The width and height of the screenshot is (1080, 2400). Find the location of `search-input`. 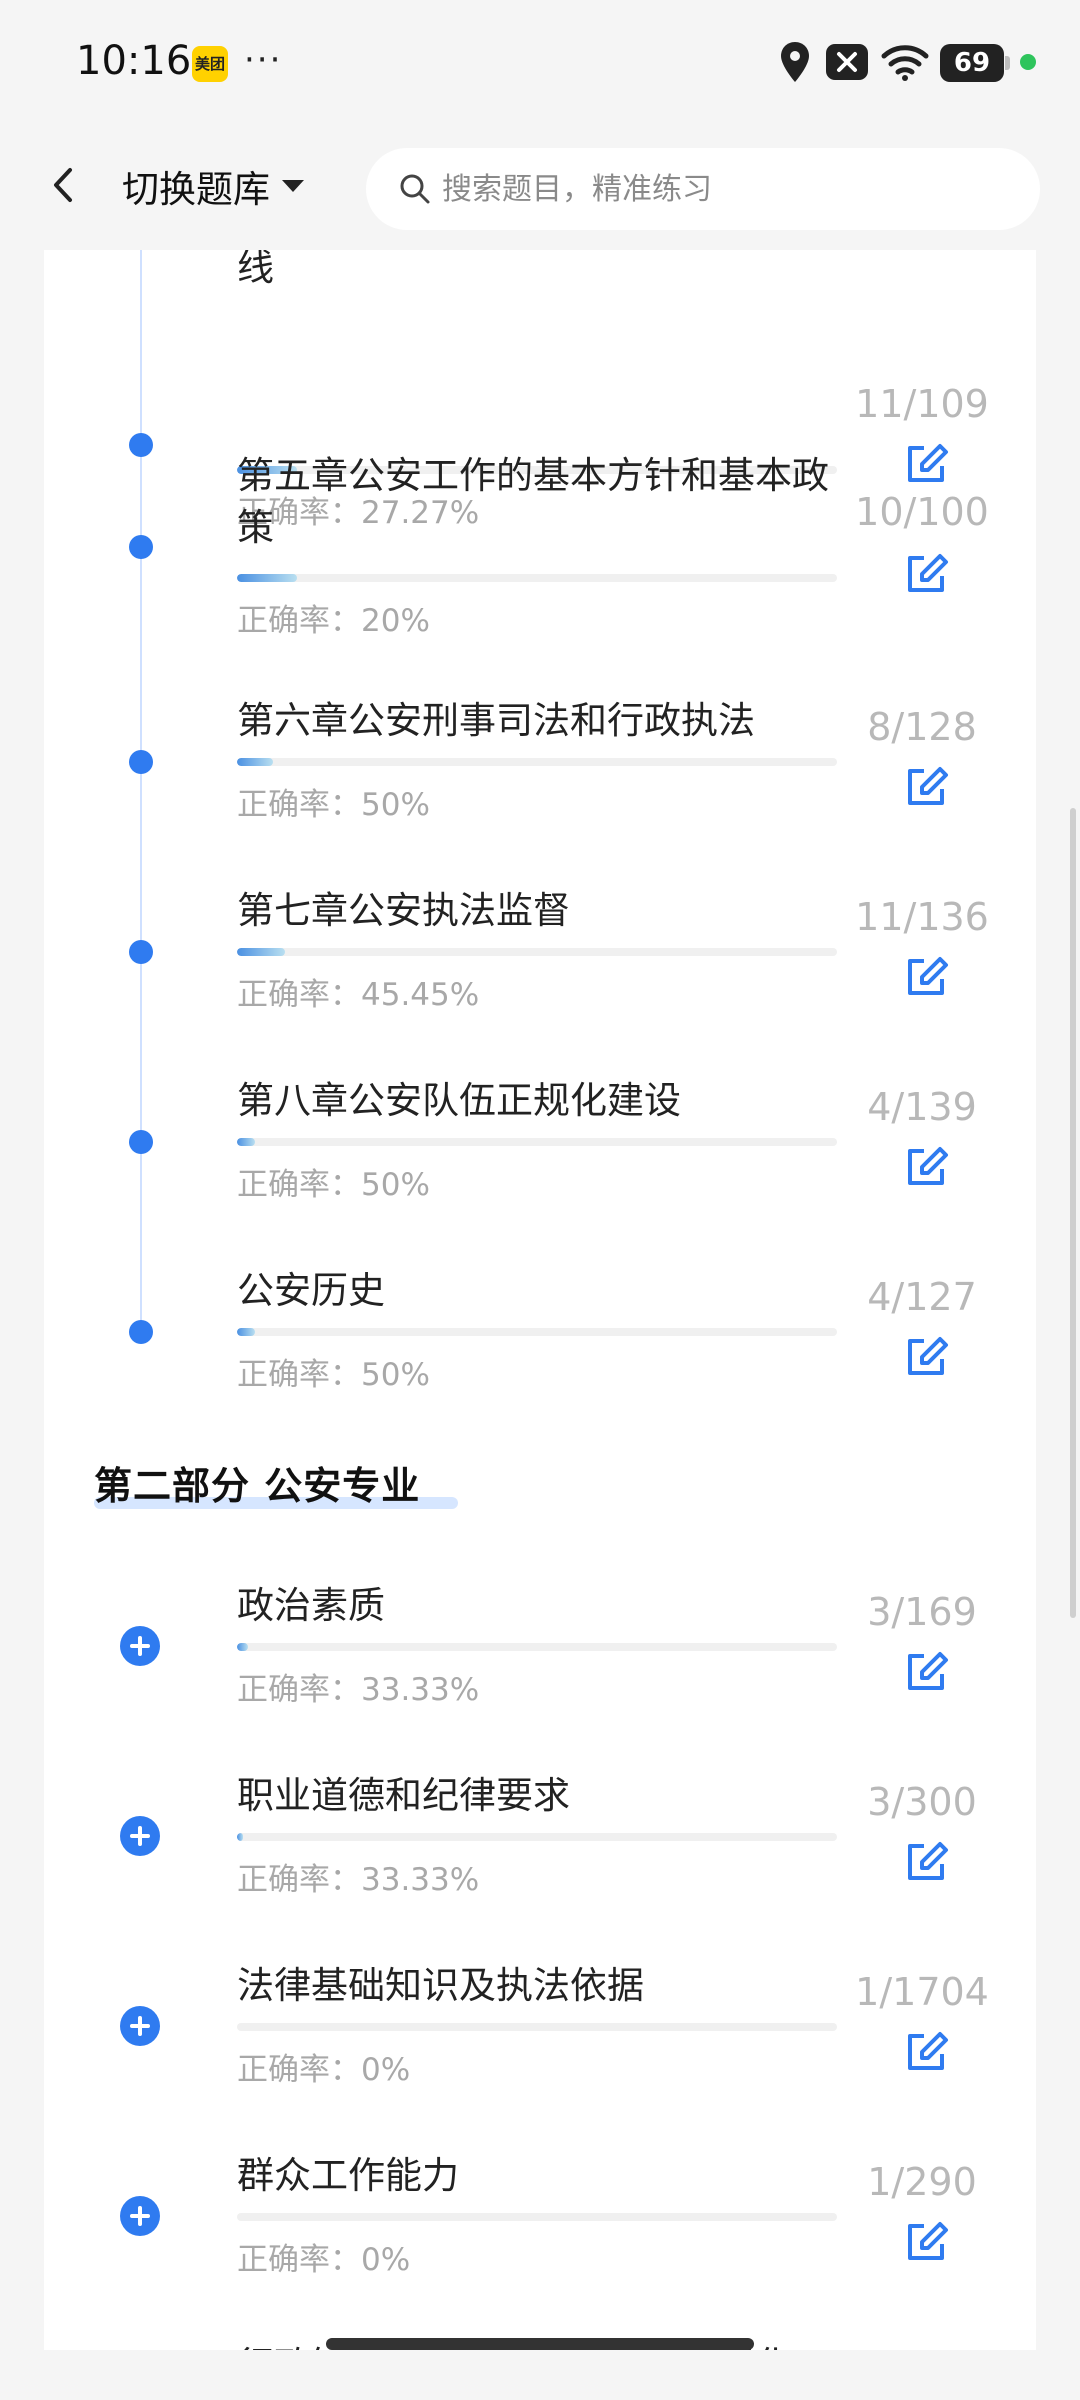

search-input is located at coordinates (702, 189).